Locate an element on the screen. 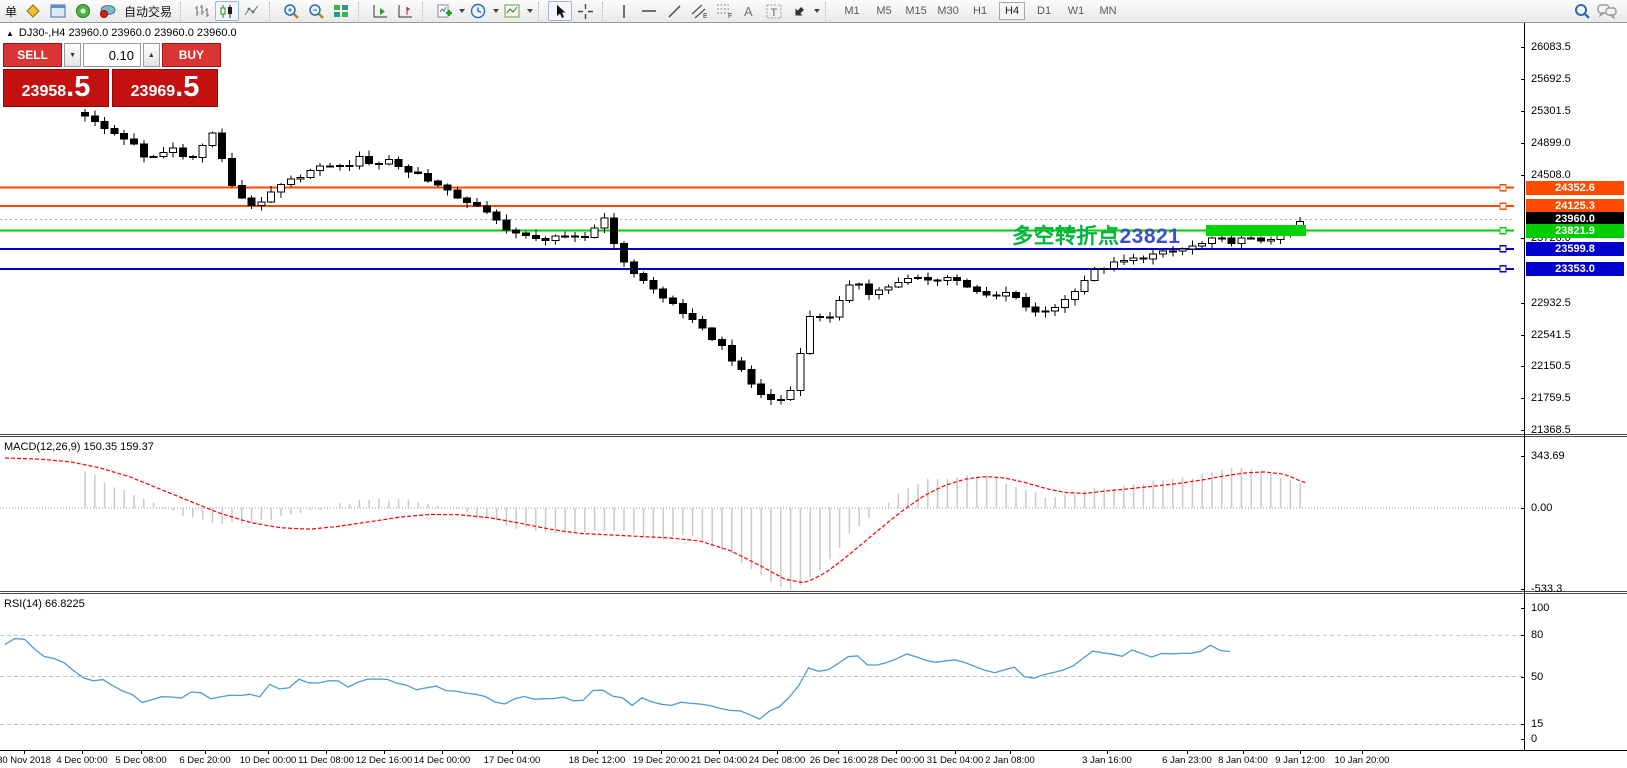 This screenshot has height=768, width=1627. text-icon: A is located at coordinates (749, 11).